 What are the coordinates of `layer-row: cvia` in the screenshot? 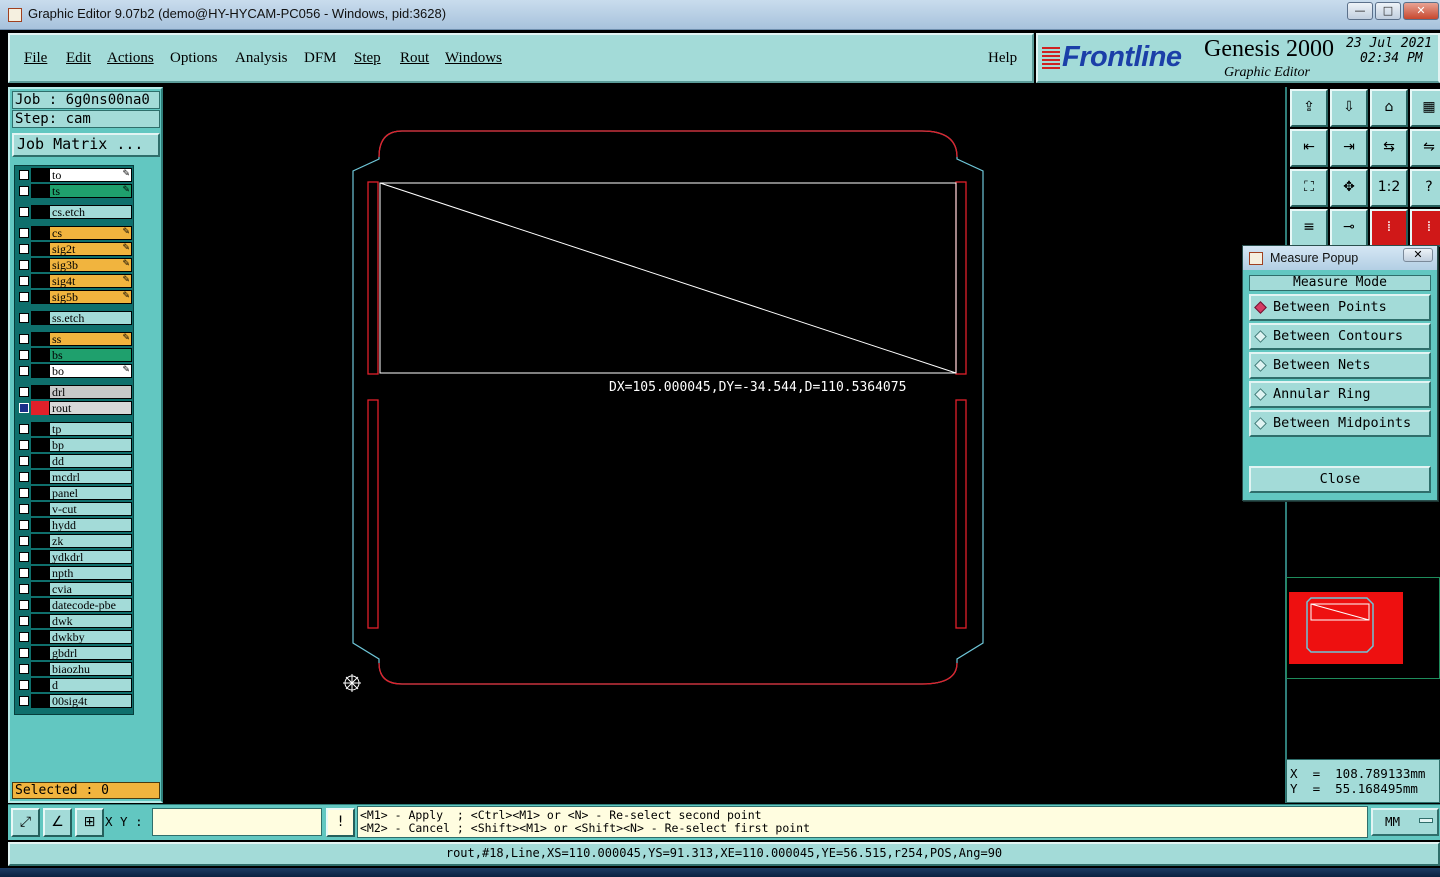 It's located at (75, 589).